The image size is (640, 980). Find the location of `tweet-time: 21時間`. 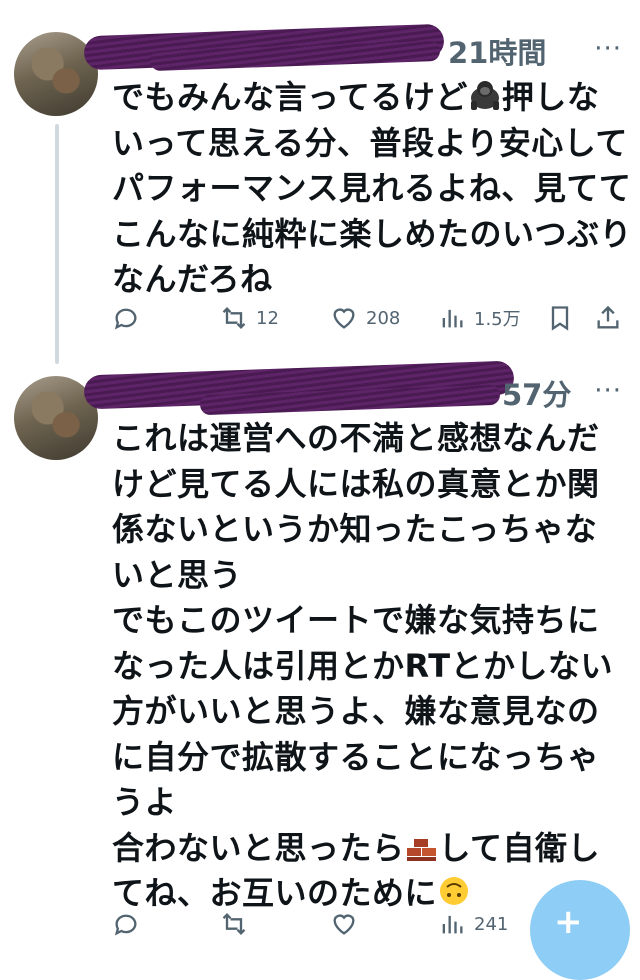

tweet-time: 21時間 is located at coordinates (497, 51).